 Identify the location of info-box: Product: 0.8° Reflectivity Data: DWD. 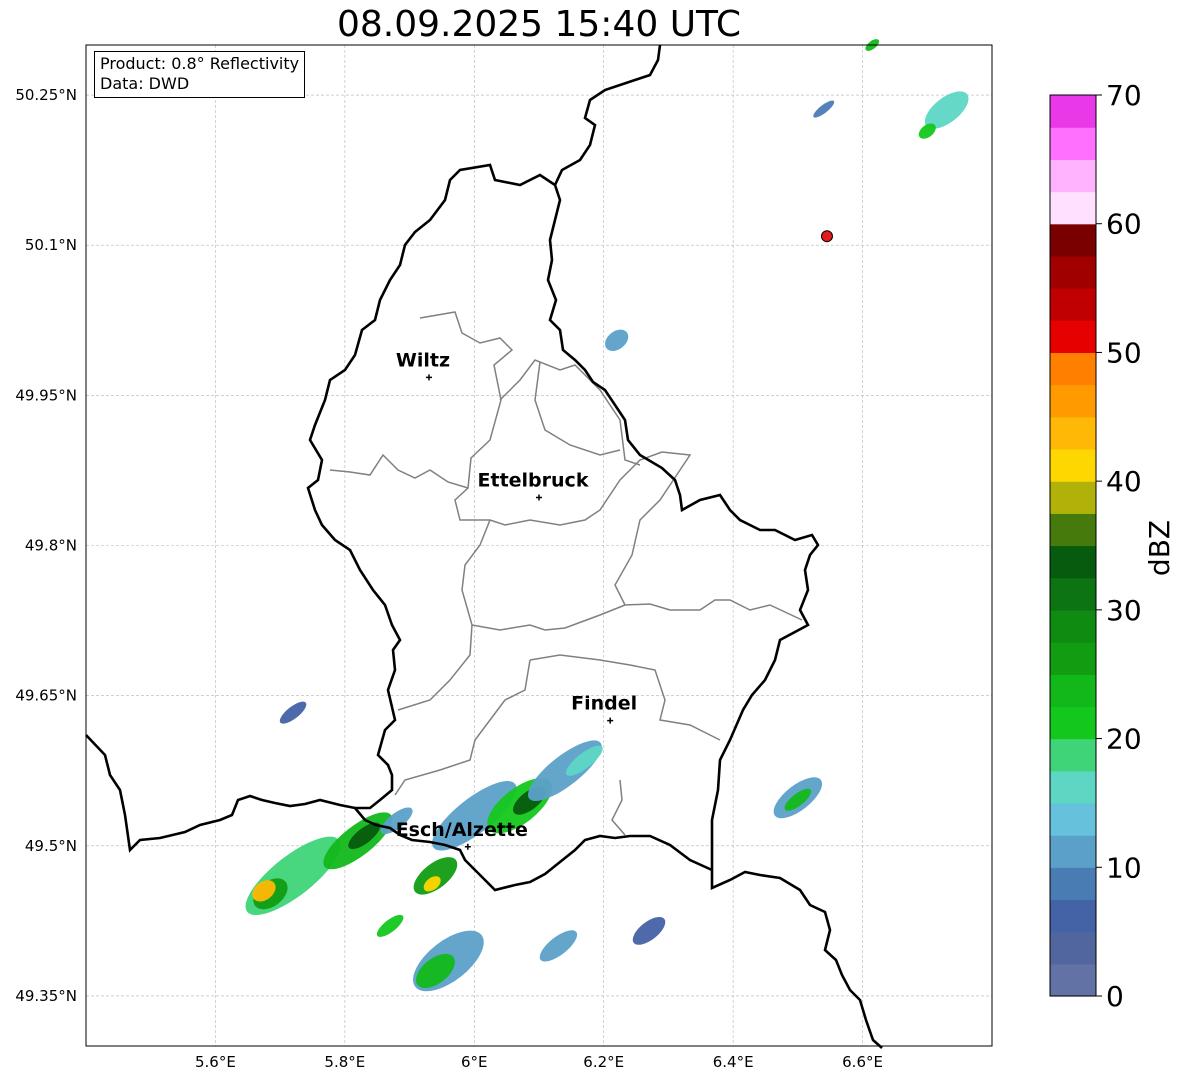
(200, 74).